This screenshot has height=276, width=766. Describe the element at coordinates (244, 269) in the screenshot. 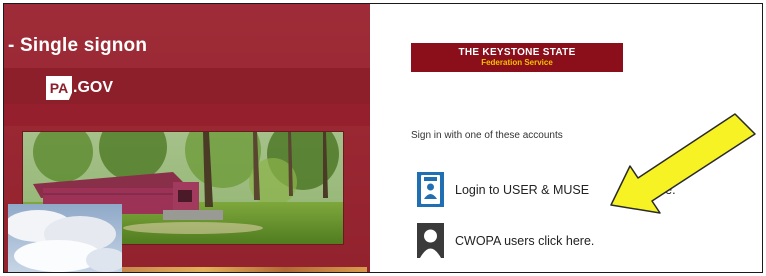

I see `autumn-image-strip` at that location.